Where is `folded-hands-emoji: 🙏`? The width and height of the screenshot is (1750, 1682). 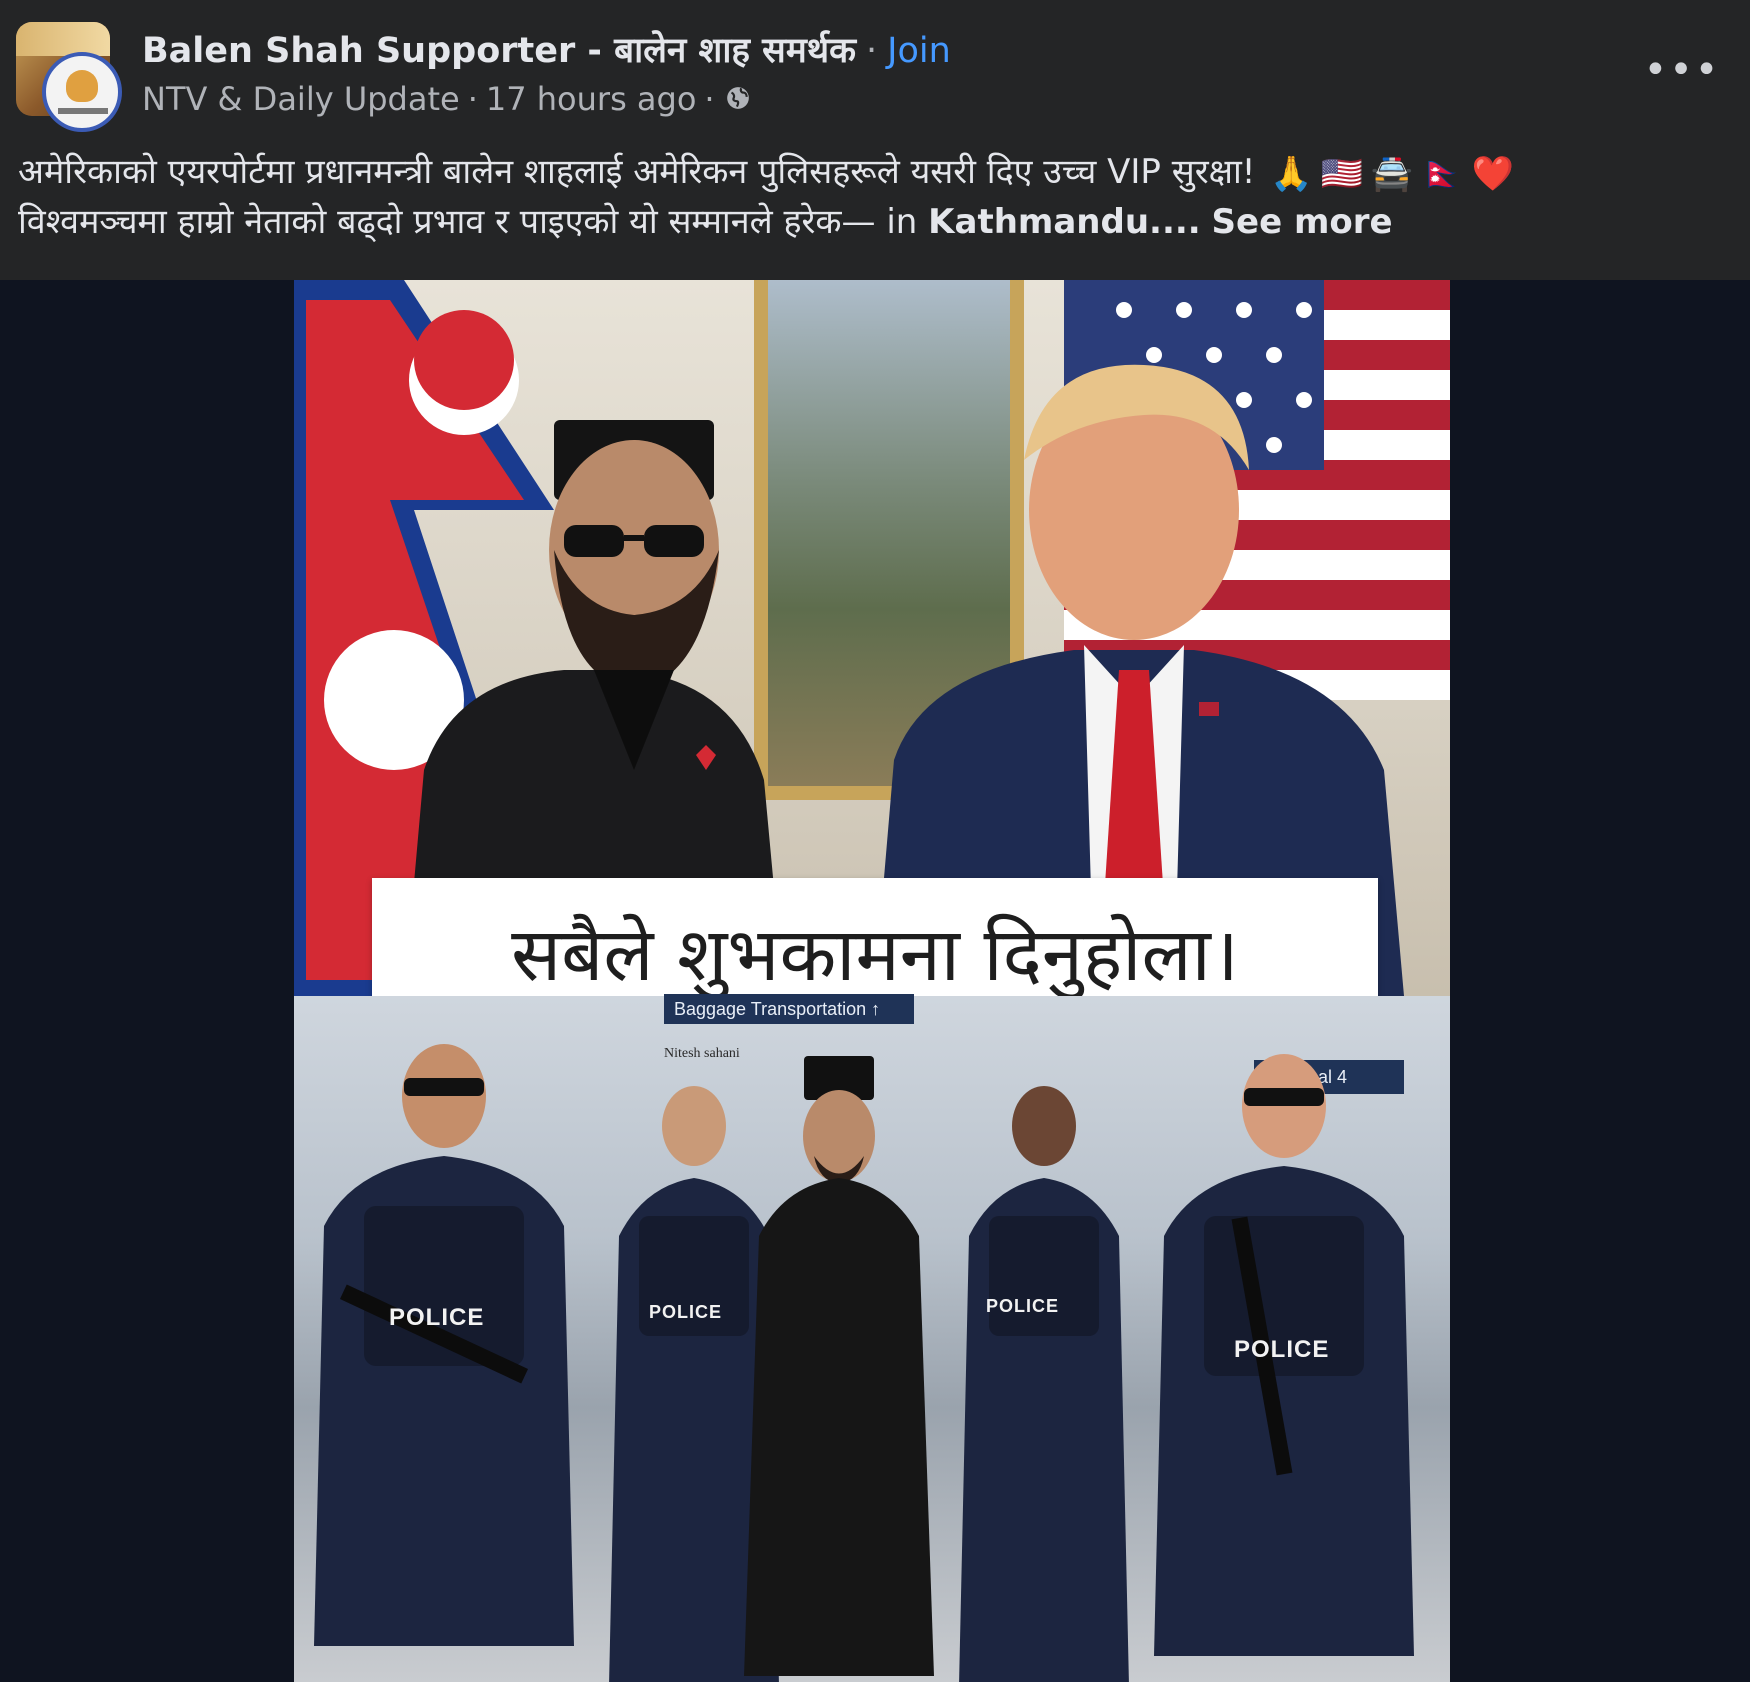
folded-hands-emoji: 🙏 is located at coordinates (1291, 173).